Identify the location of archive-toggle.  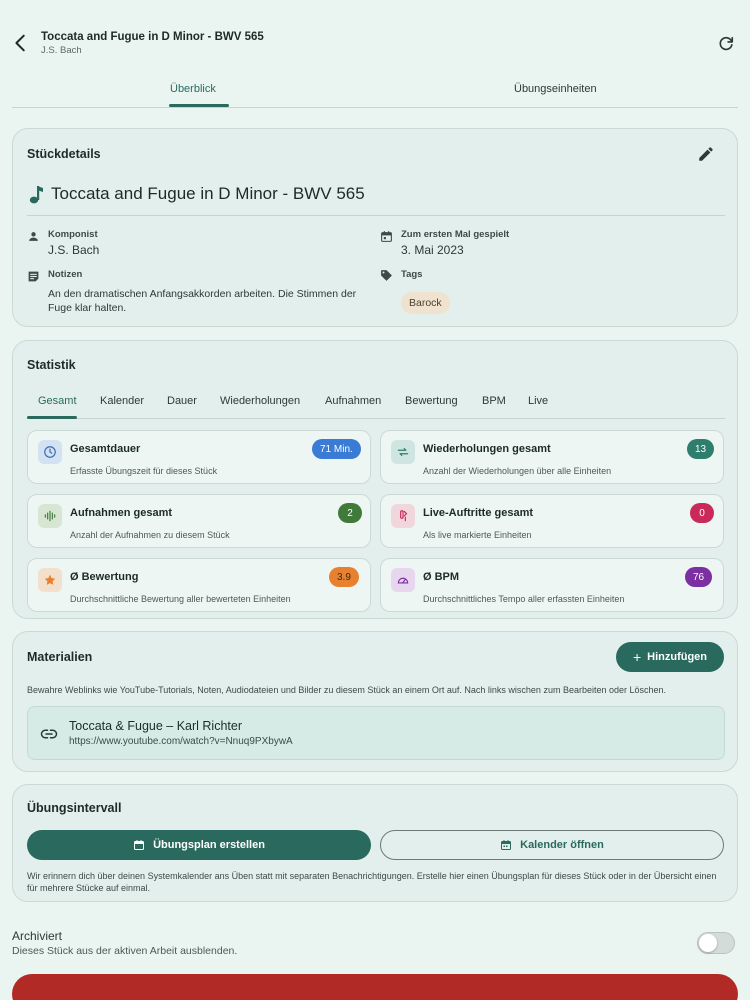
(716, 943).